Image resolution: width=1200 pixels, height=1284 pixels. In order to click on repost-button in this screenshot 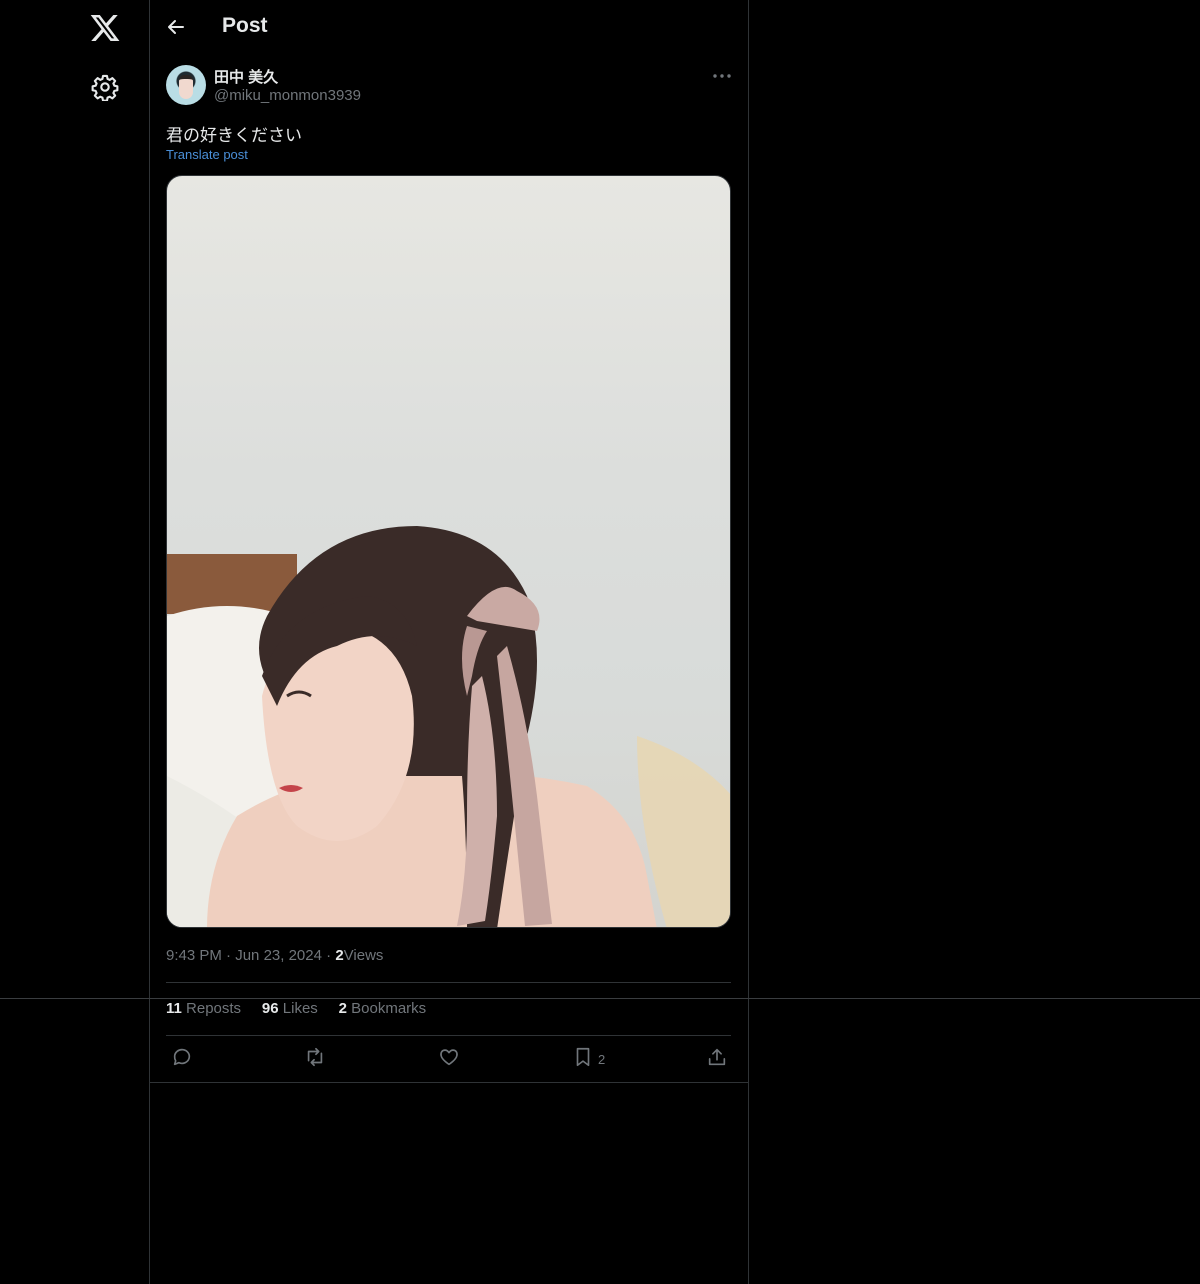, I will do `click(315, 1059)`.